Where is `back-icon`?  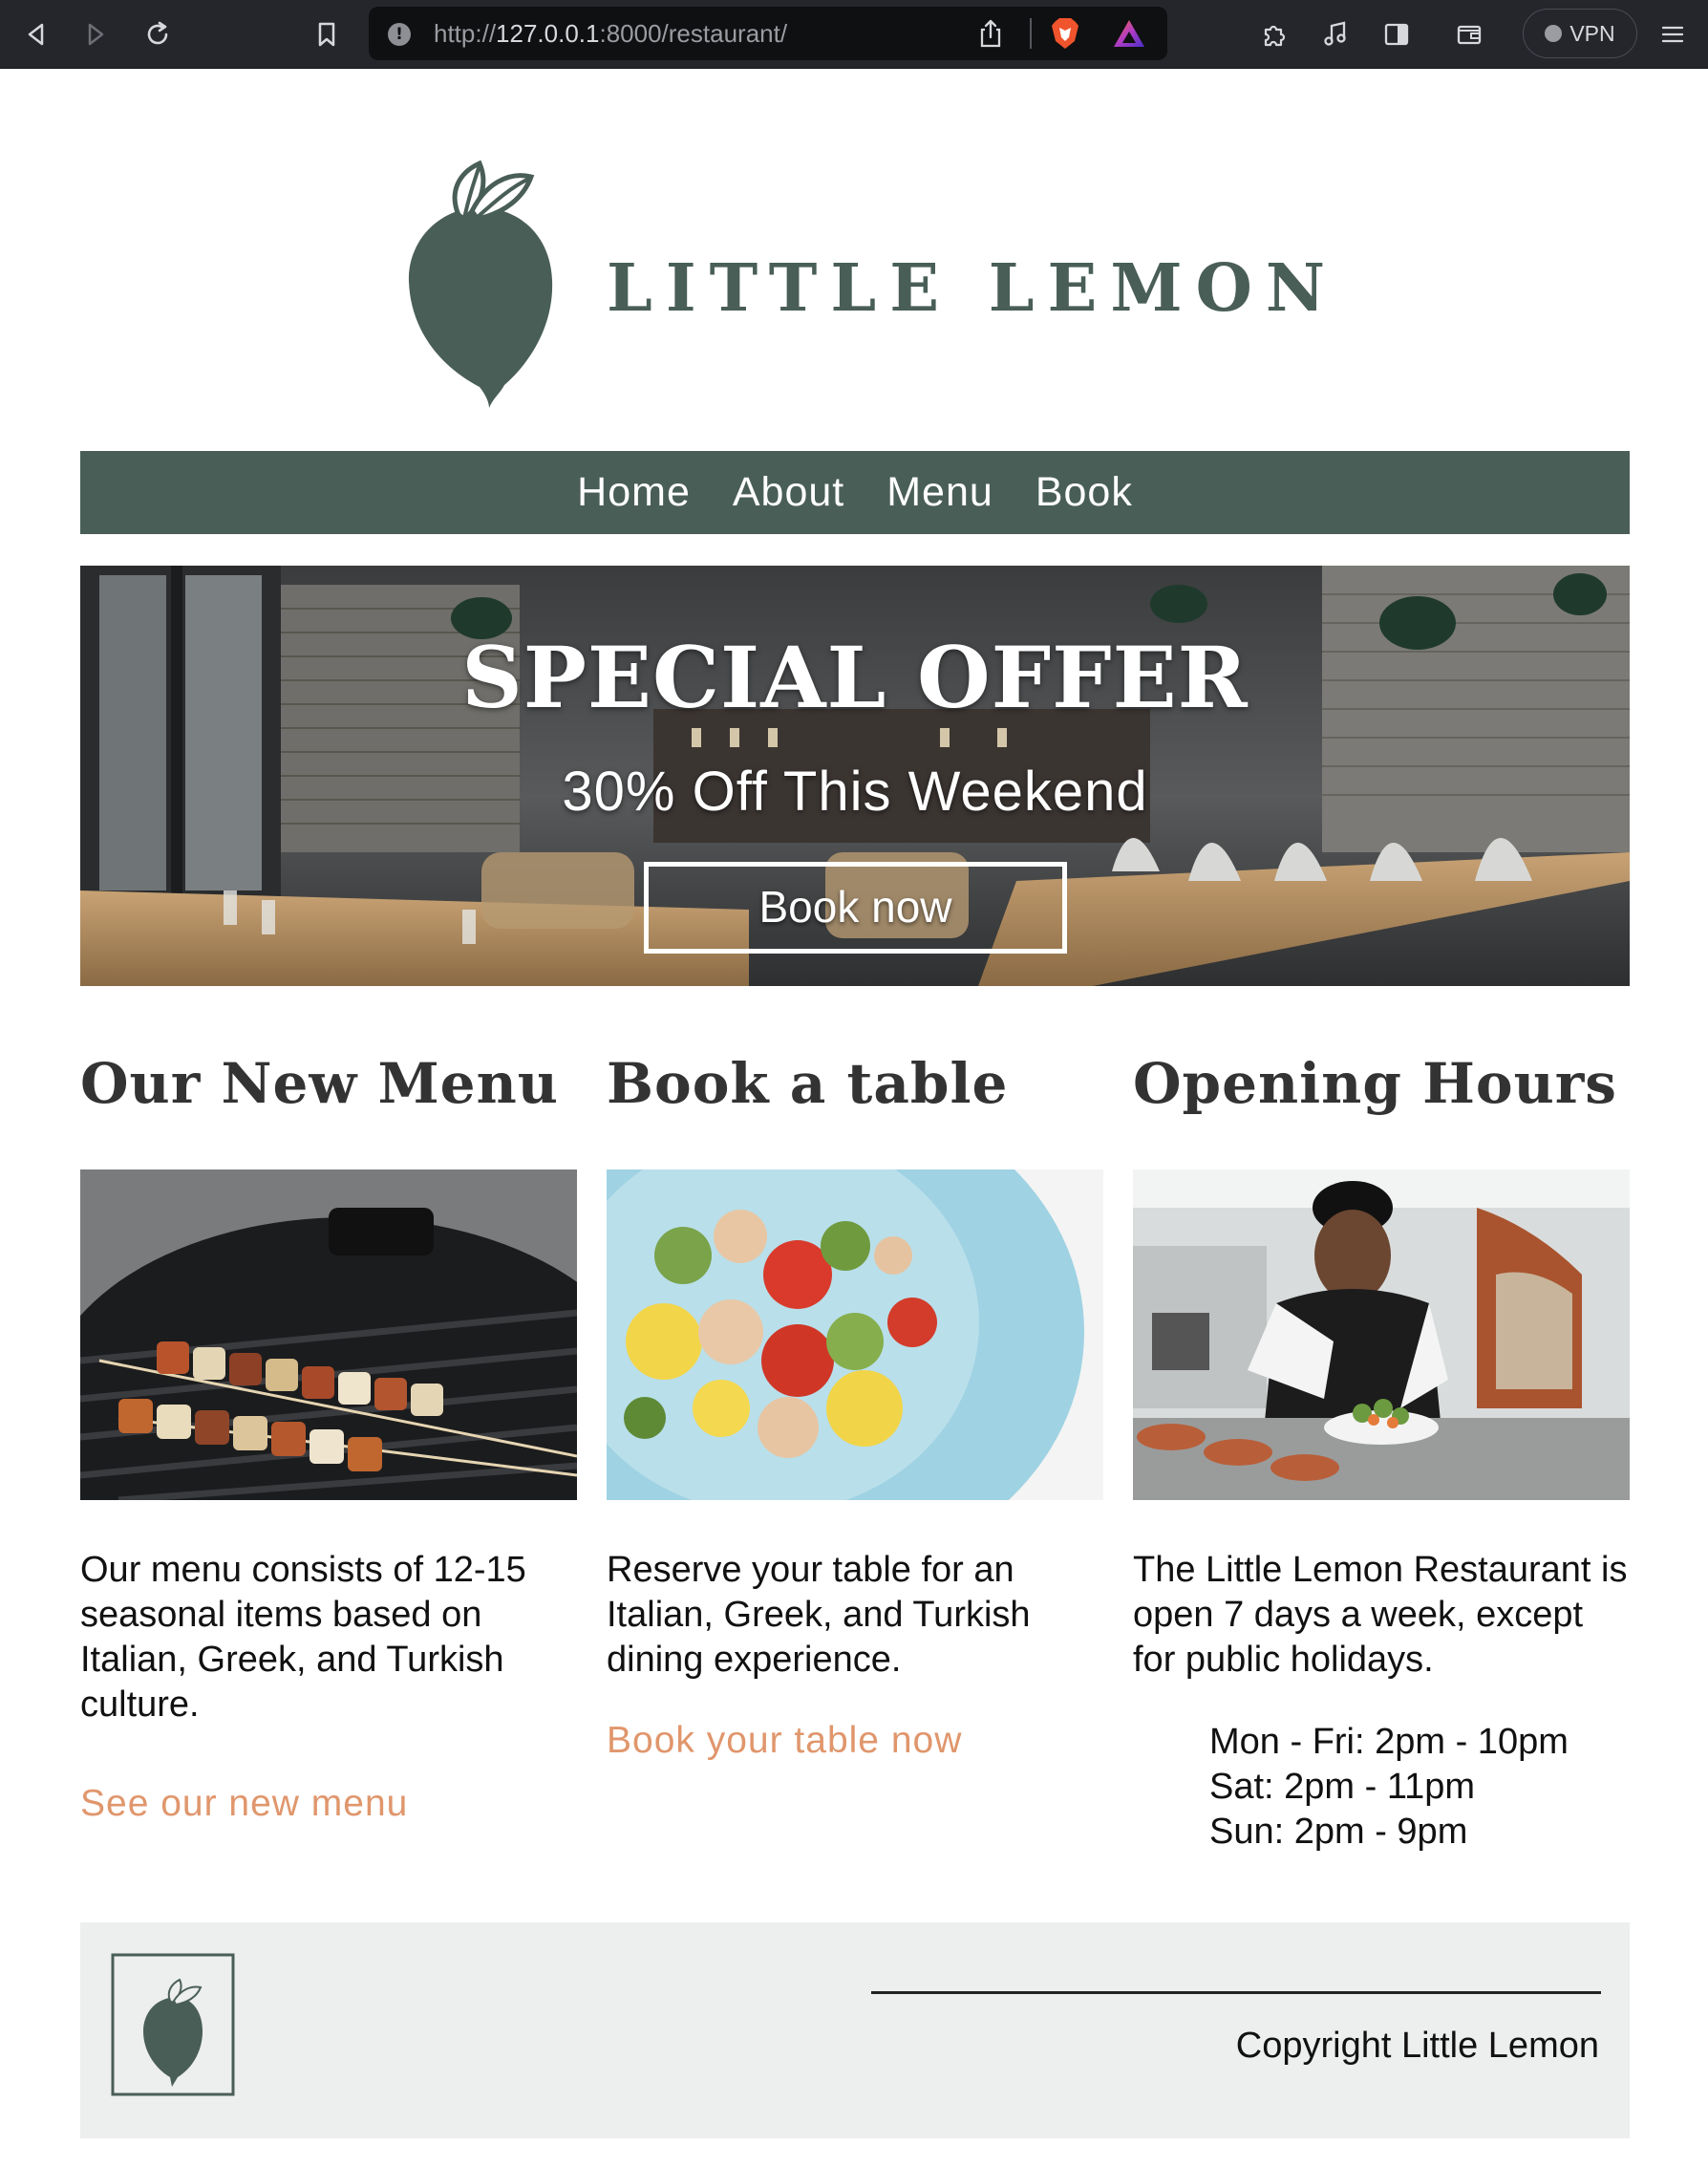 back-icon is located at coordinates (36, 35).